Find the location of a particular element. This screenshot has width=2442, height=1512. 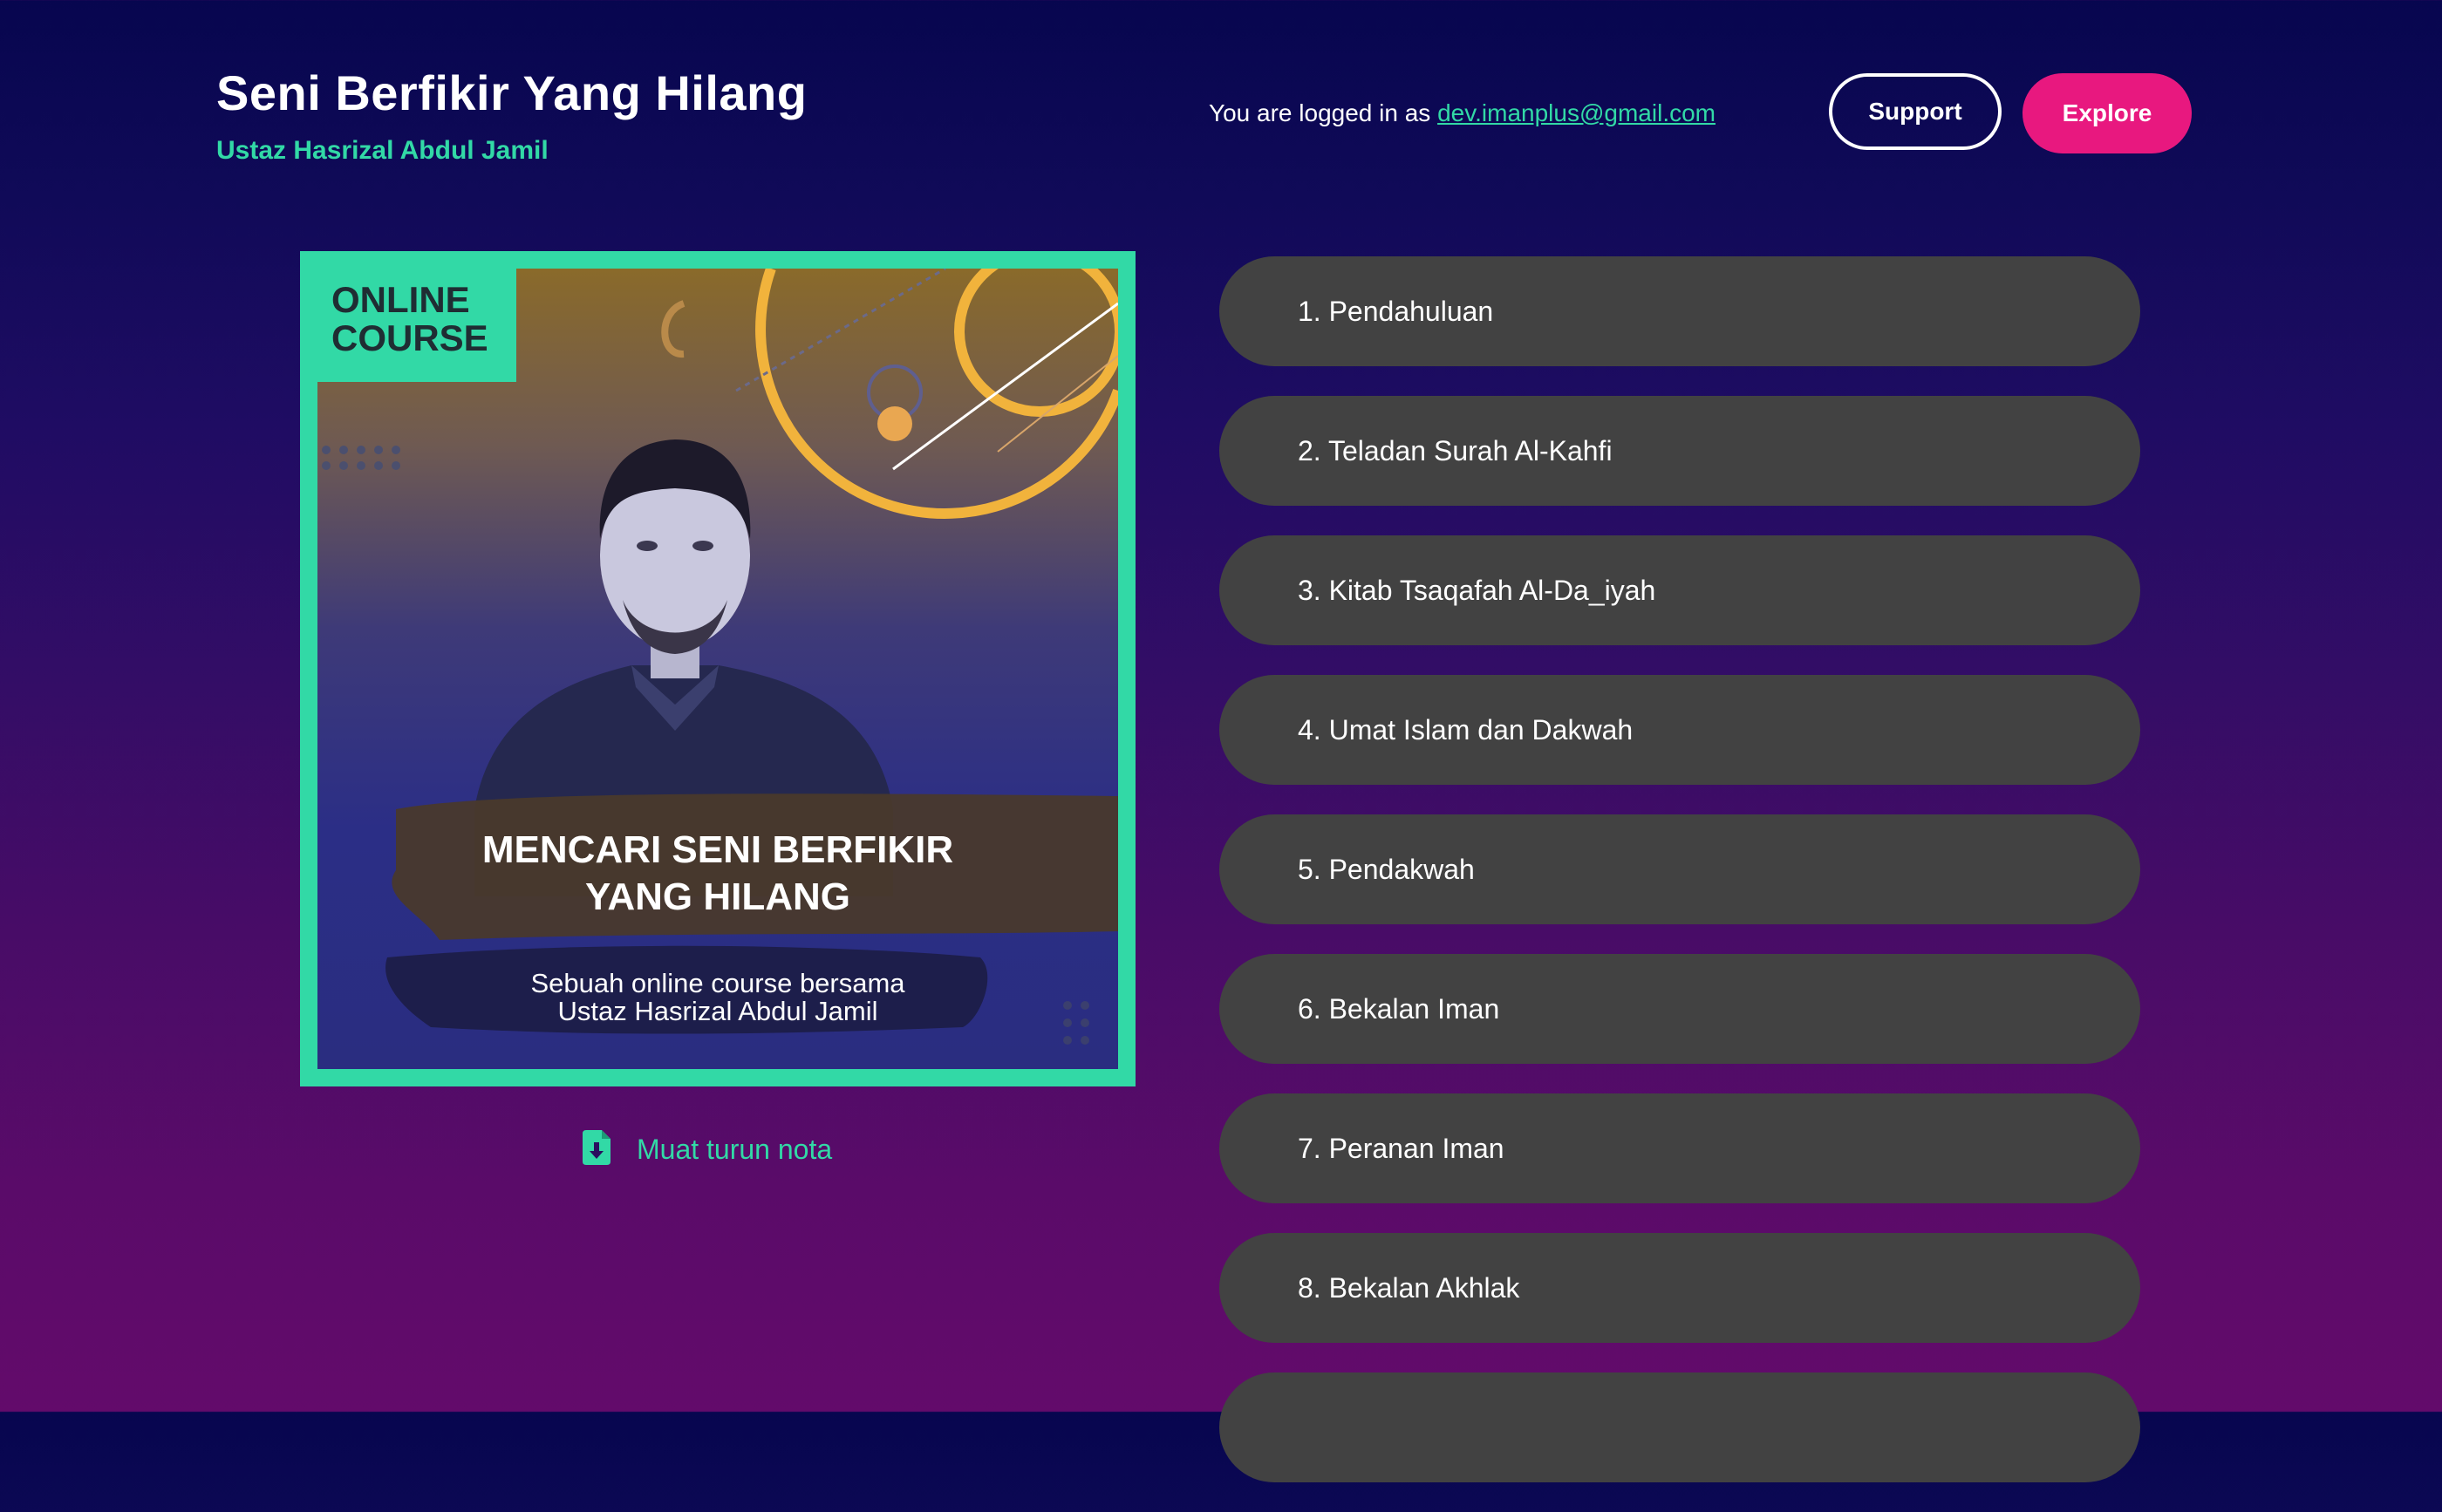

lesson-label: 5. Pendakwah is located at coordinates (1386, 869).